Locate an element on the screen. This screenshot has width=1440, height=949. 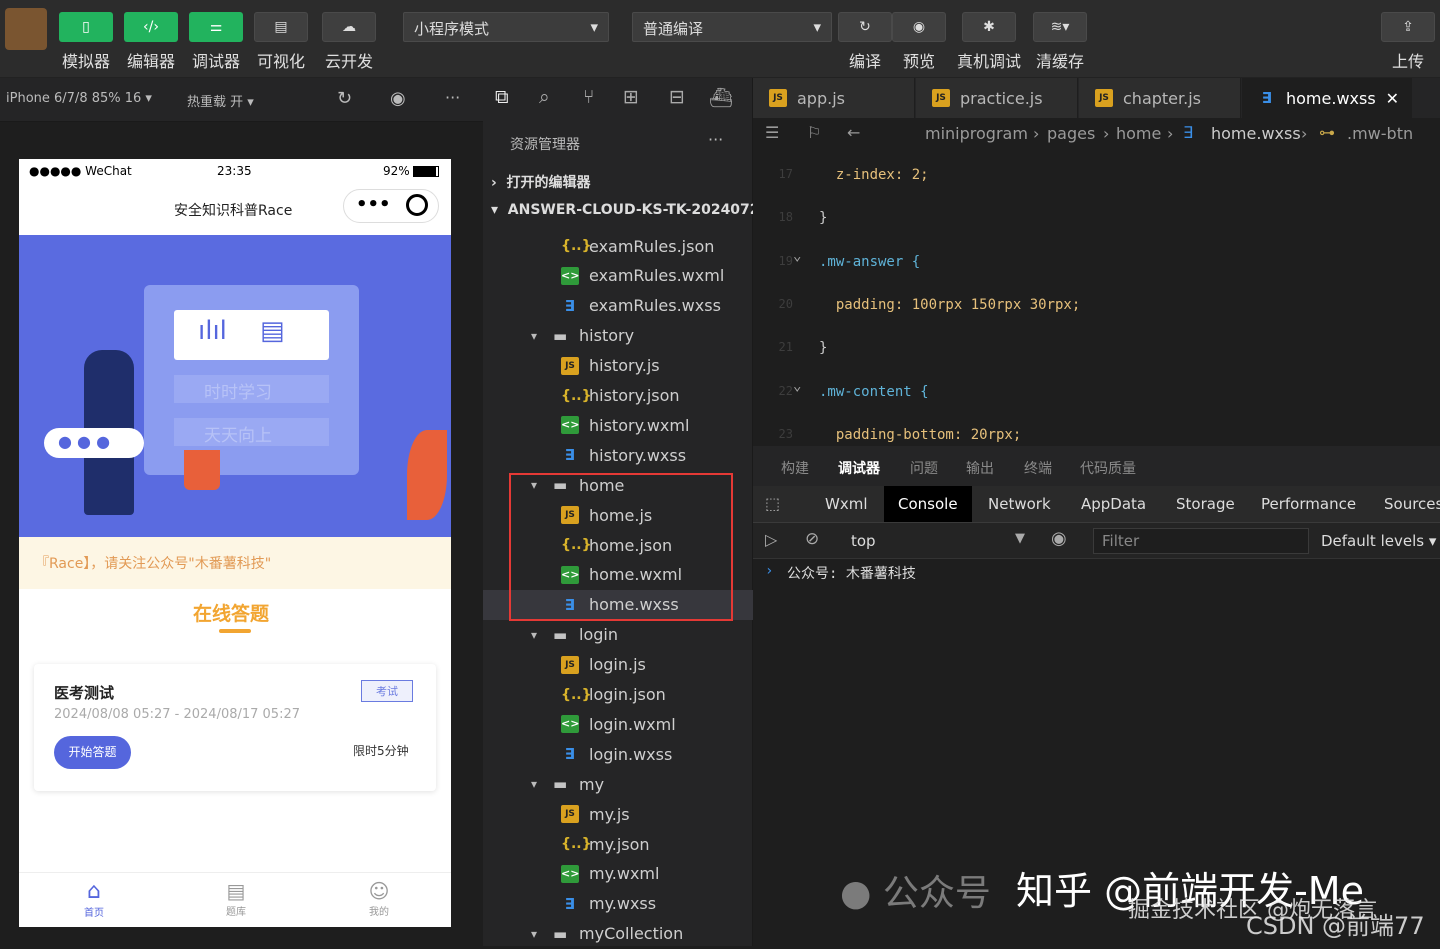
preview-label: 预览 is located at coordinates (918, 61).